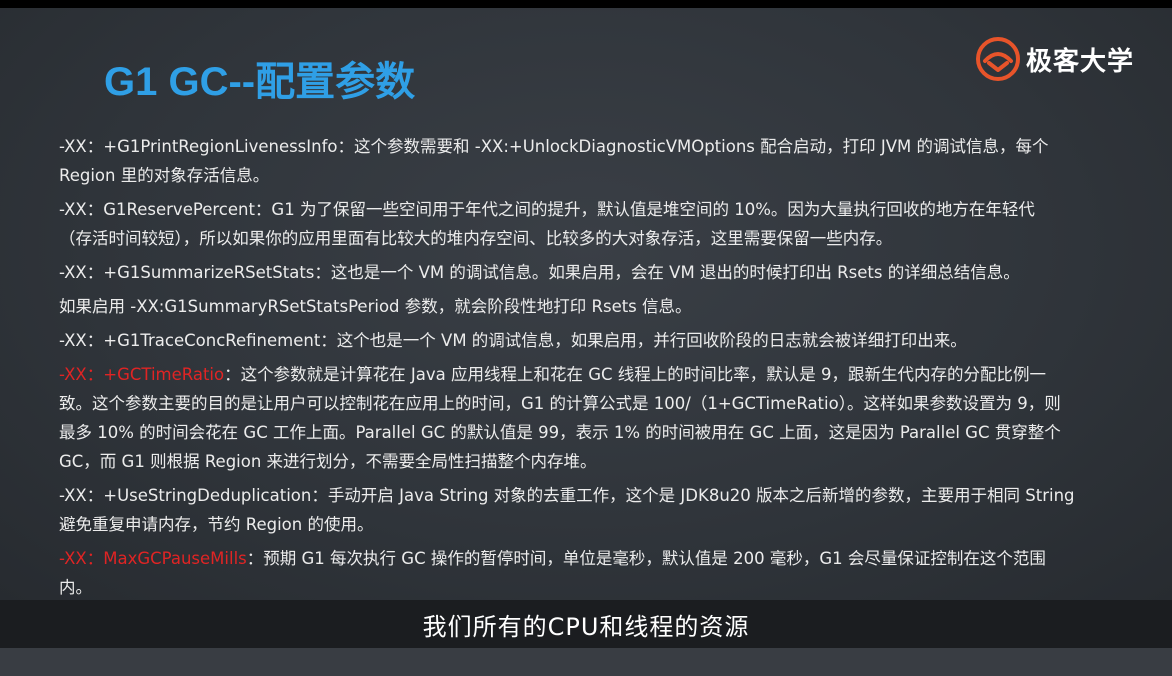  I want to click on subtitle-bar: 我们所有的CPU和线程的资源, so click(586, 624).